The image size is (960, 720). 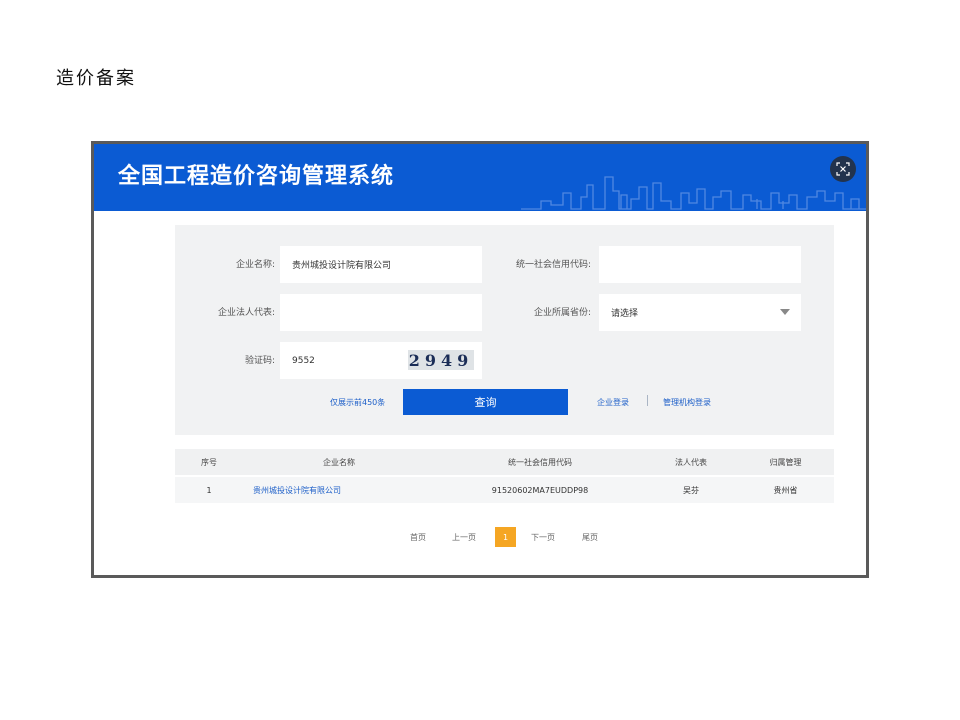 I want to click on agency-login-link: 管理机构登录, so click(x=687, y=402).